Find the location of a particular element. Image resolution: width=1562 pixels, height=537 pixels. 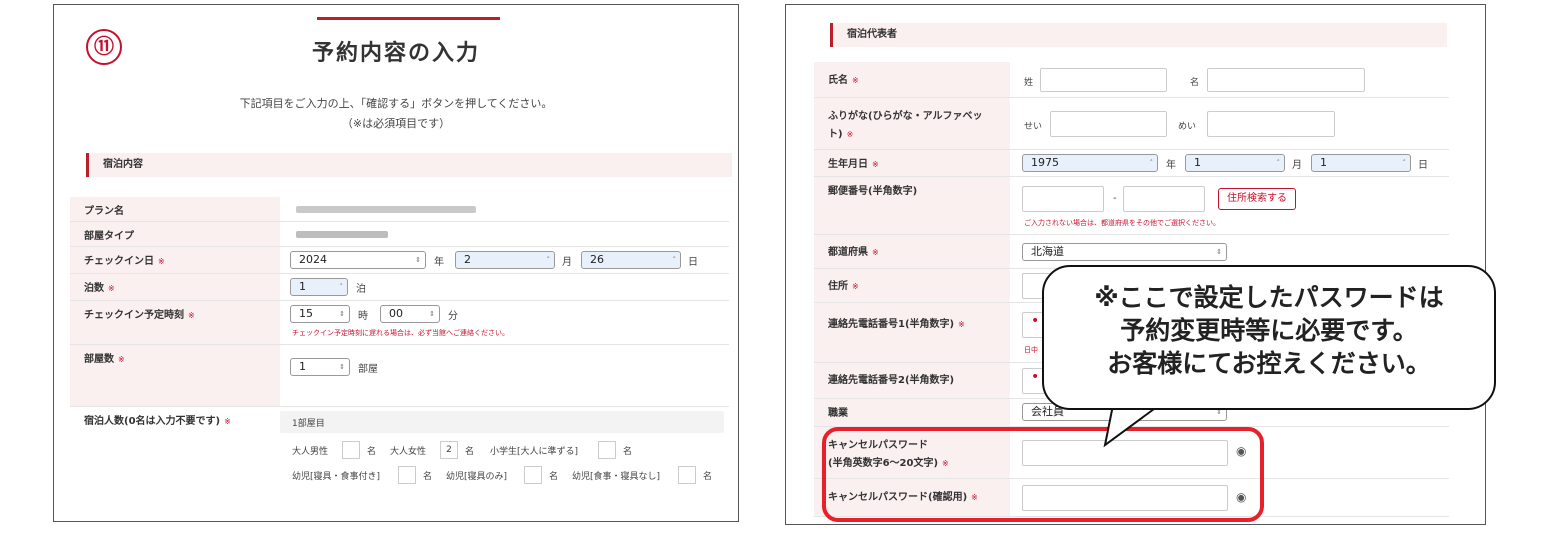

row-kana: ふりがな(ひらがな・アルファベット) ※ せい めい is located at coordinates (1131, 124).